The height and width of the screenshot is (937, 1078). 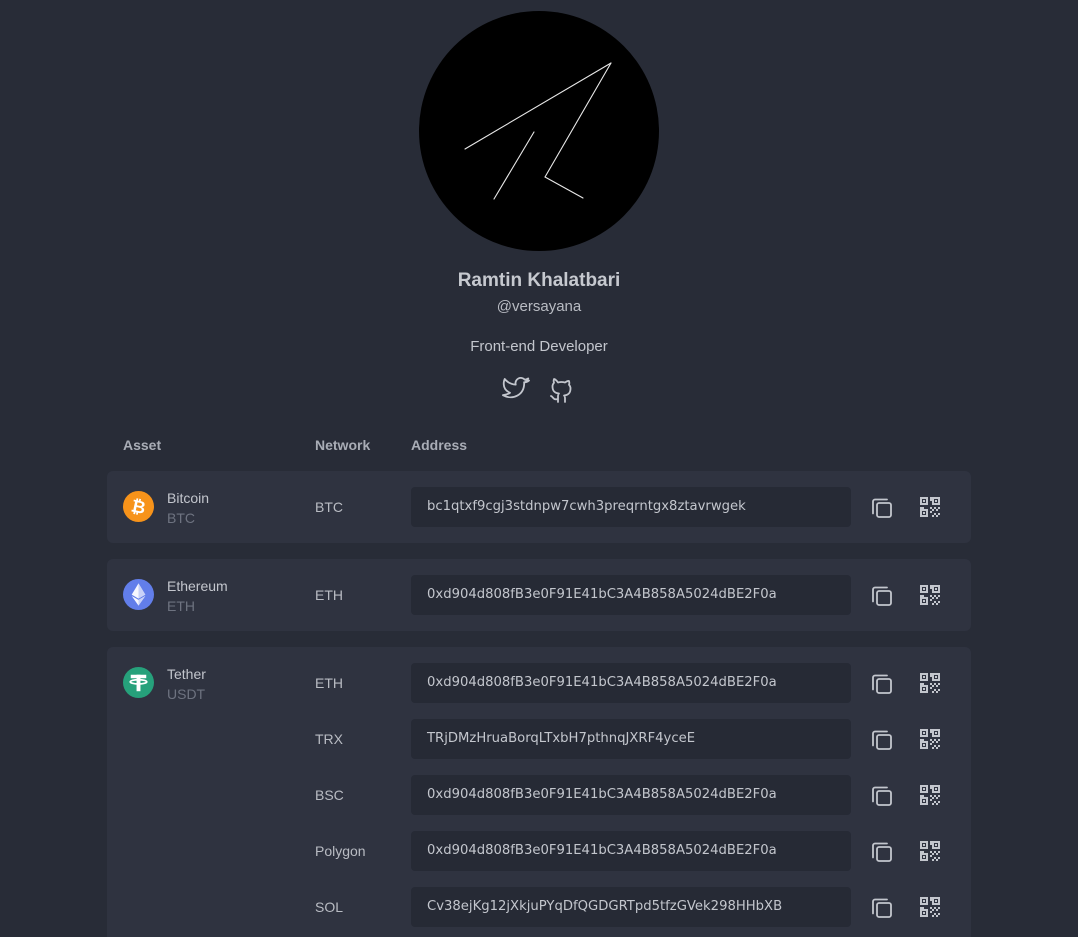 I want to click on profile-name: Ramtin Khalatbari, so click(x=539, y=280).